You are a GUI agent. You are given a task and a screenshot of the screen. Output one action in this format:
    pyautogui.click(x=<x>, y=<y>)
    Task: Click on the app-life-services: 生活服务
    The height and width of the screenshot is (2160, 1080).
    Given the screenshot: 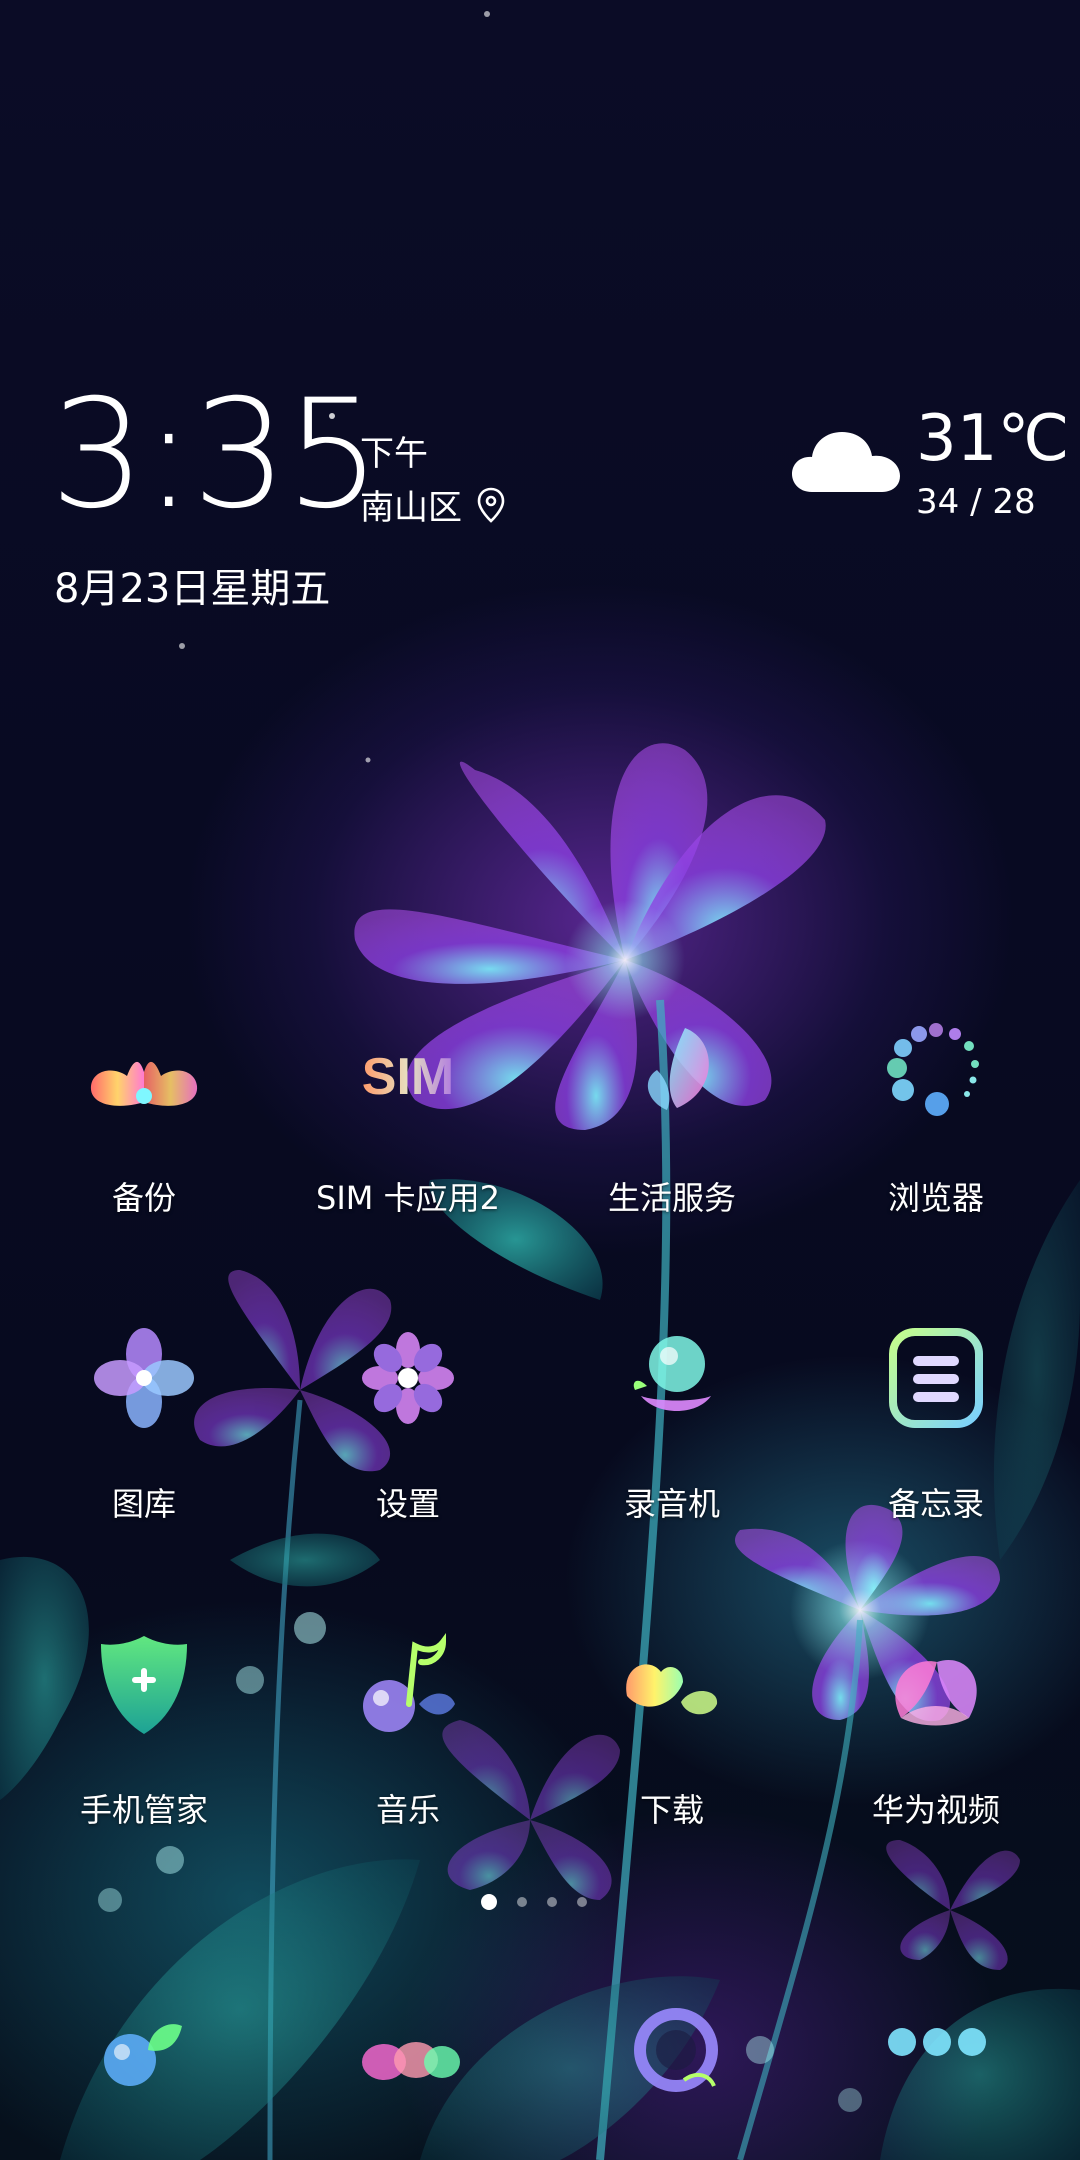 What is the action you would take?
    pyautogui.click(x=672, y=1114)
    